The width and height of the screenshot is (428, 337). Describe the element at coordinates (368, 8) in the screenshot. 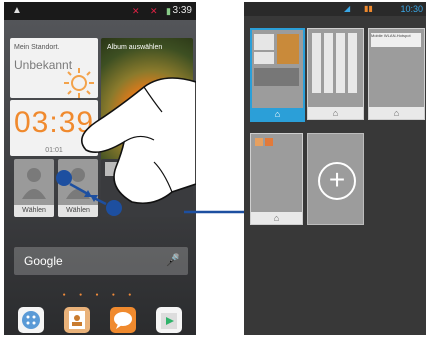

I see `signal-icon-2: ▮▮` at that location.